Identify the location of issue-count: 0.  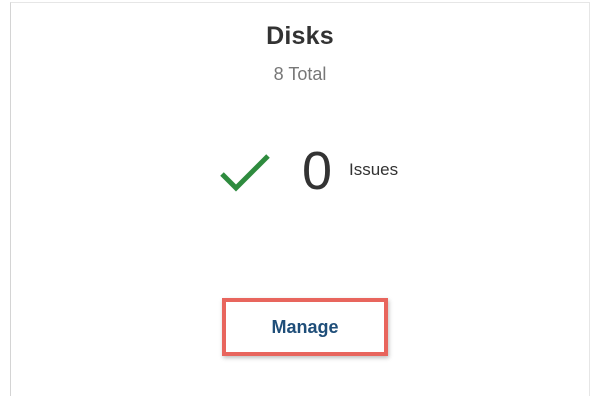
(317, 171).